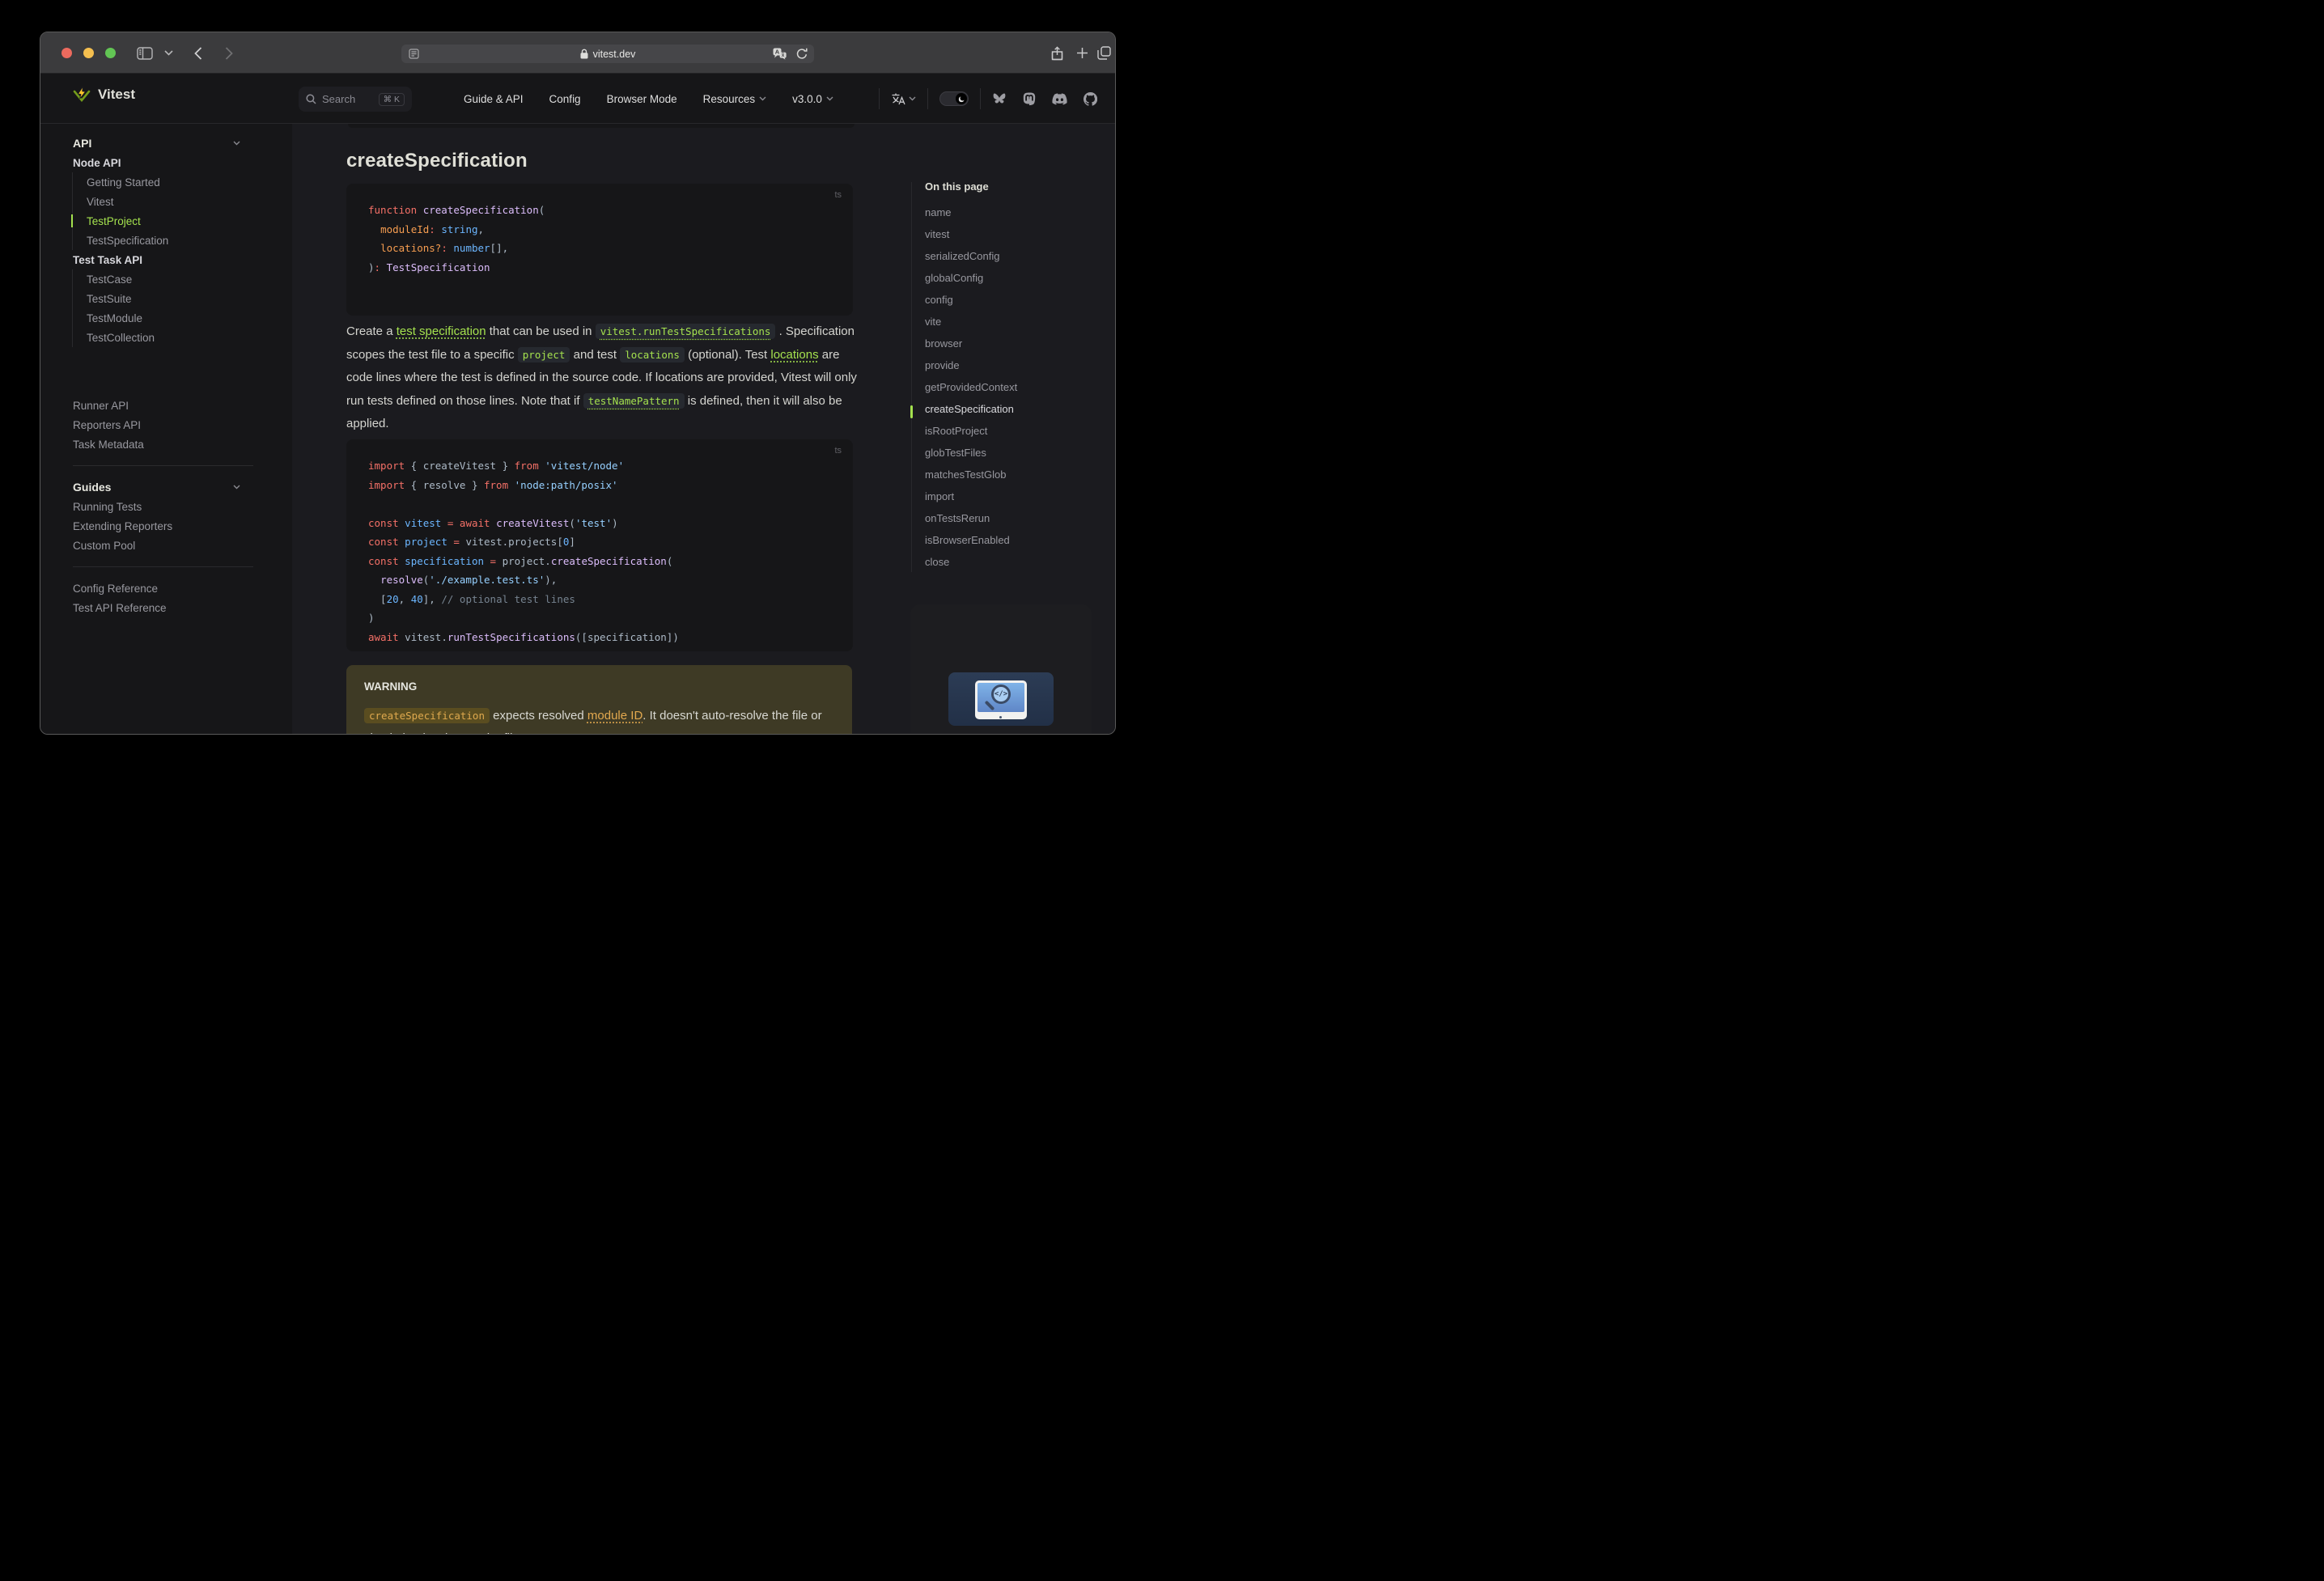 The width and height of the screenshot is (2324, 1581). Describe the element at coordinates (686, 331) in the screenshot. I see `inline-code-link: vitest.runTestSpecifications` at that location.